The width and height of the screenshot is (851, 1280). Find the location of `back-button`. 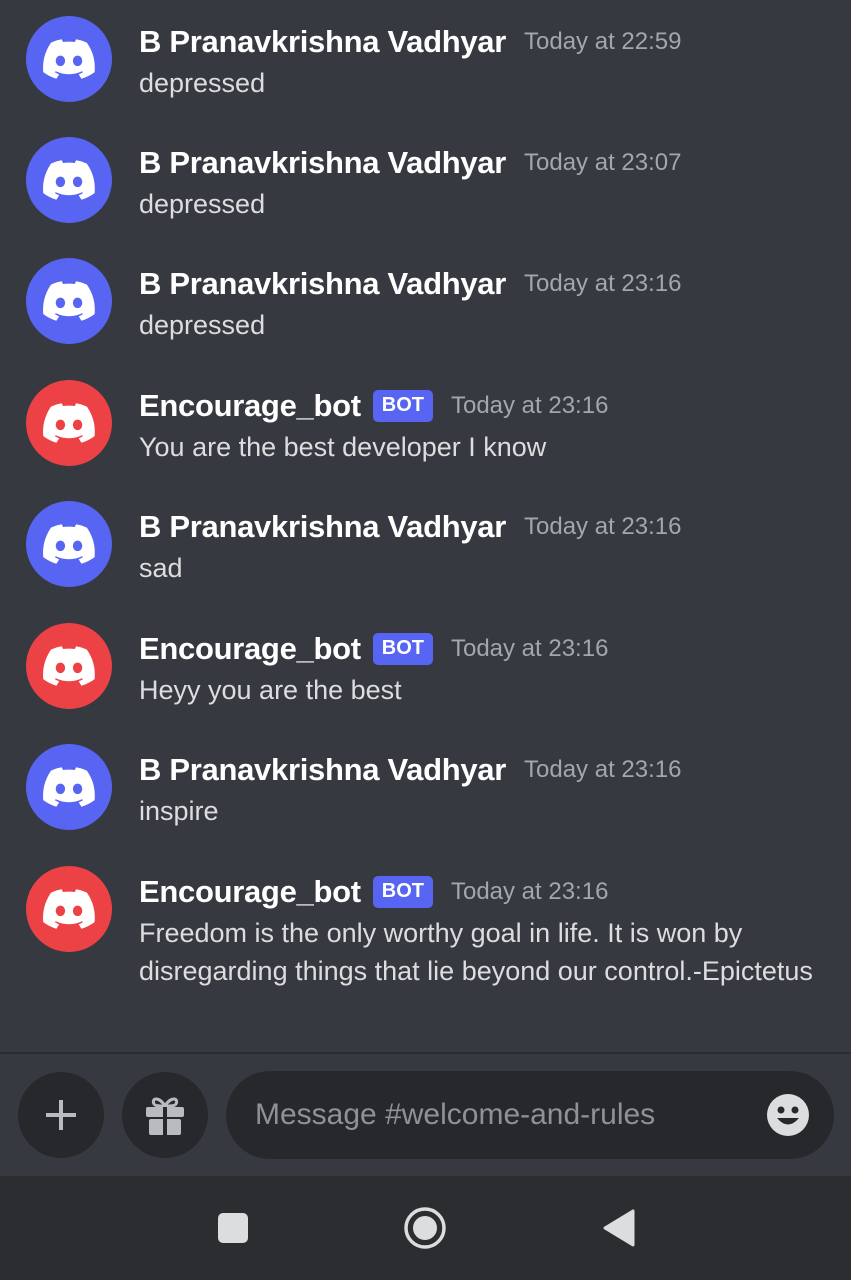

back-button is located at coordinates (618, 1228).